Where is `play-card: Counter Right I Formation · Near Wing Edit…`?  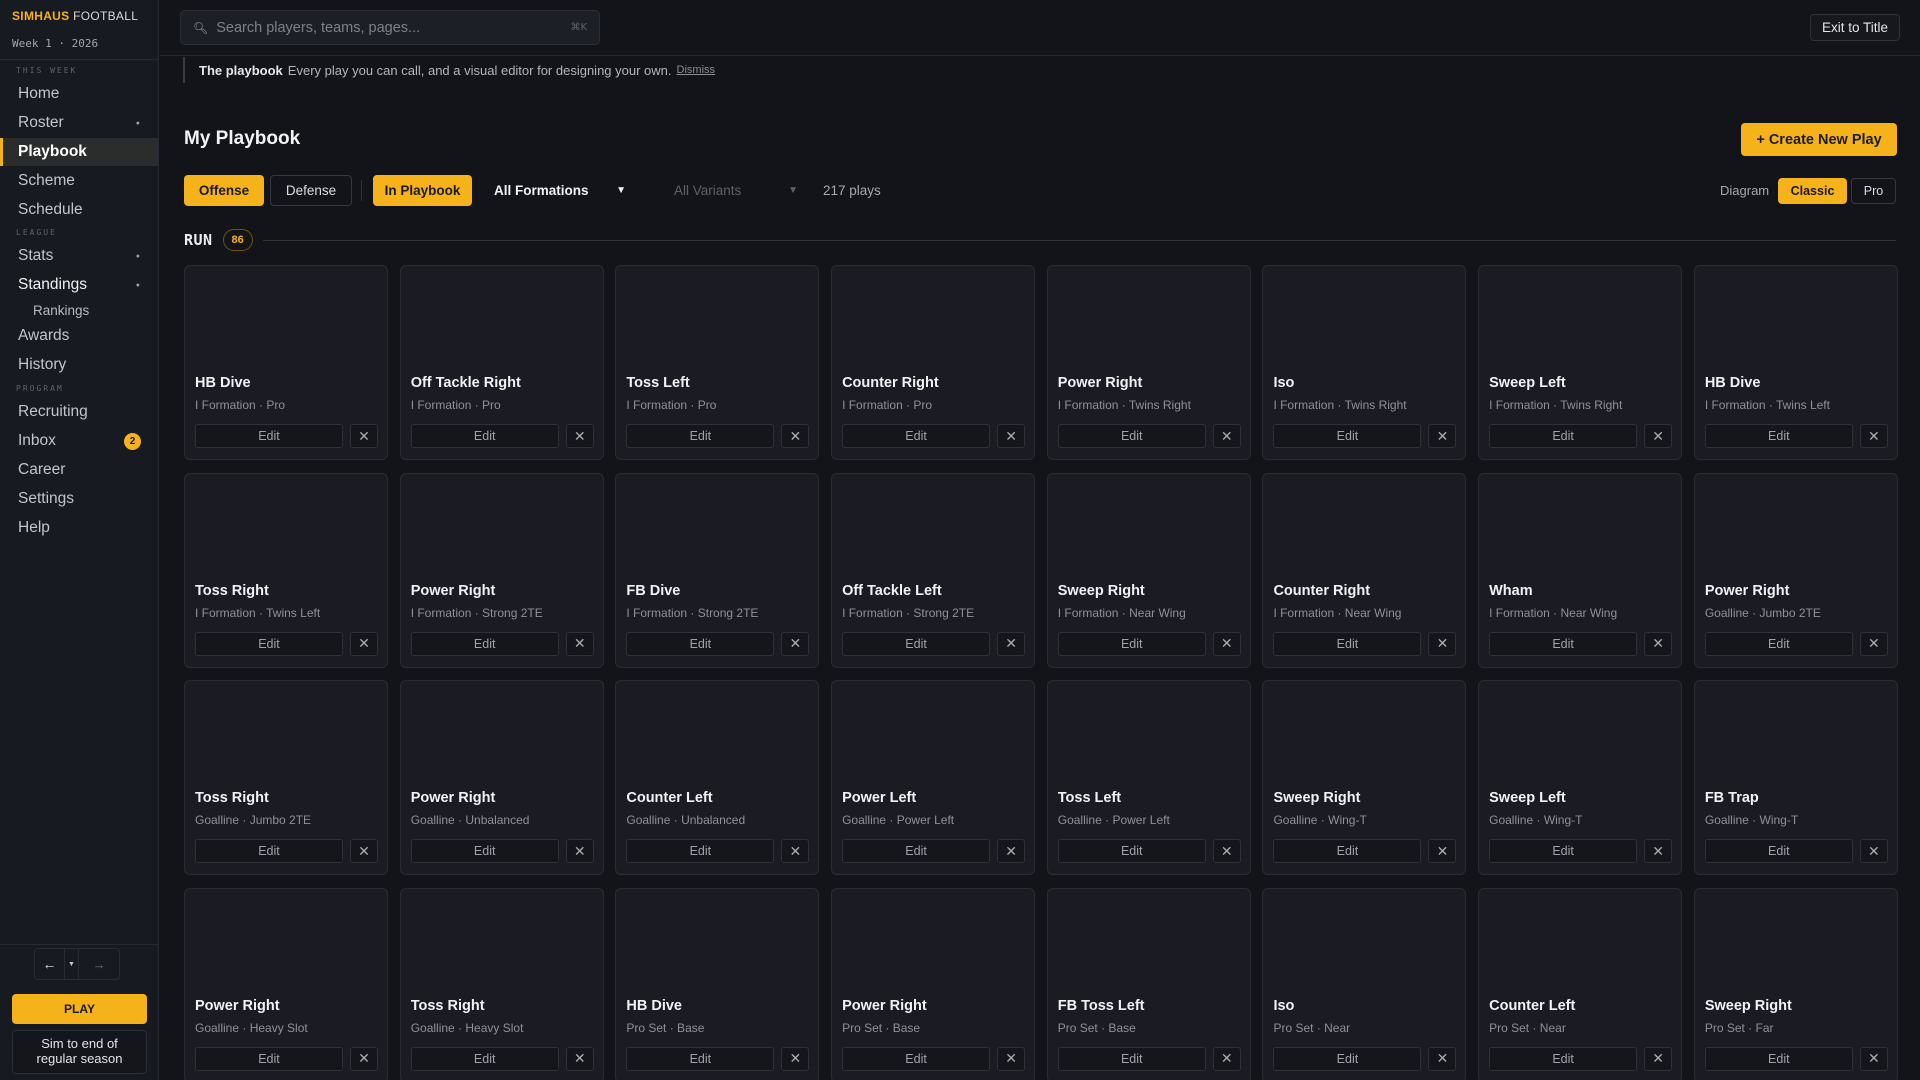
play-card: Counter Right I Formation · Near Wing Edit… is located at coordinates (1364, 570).